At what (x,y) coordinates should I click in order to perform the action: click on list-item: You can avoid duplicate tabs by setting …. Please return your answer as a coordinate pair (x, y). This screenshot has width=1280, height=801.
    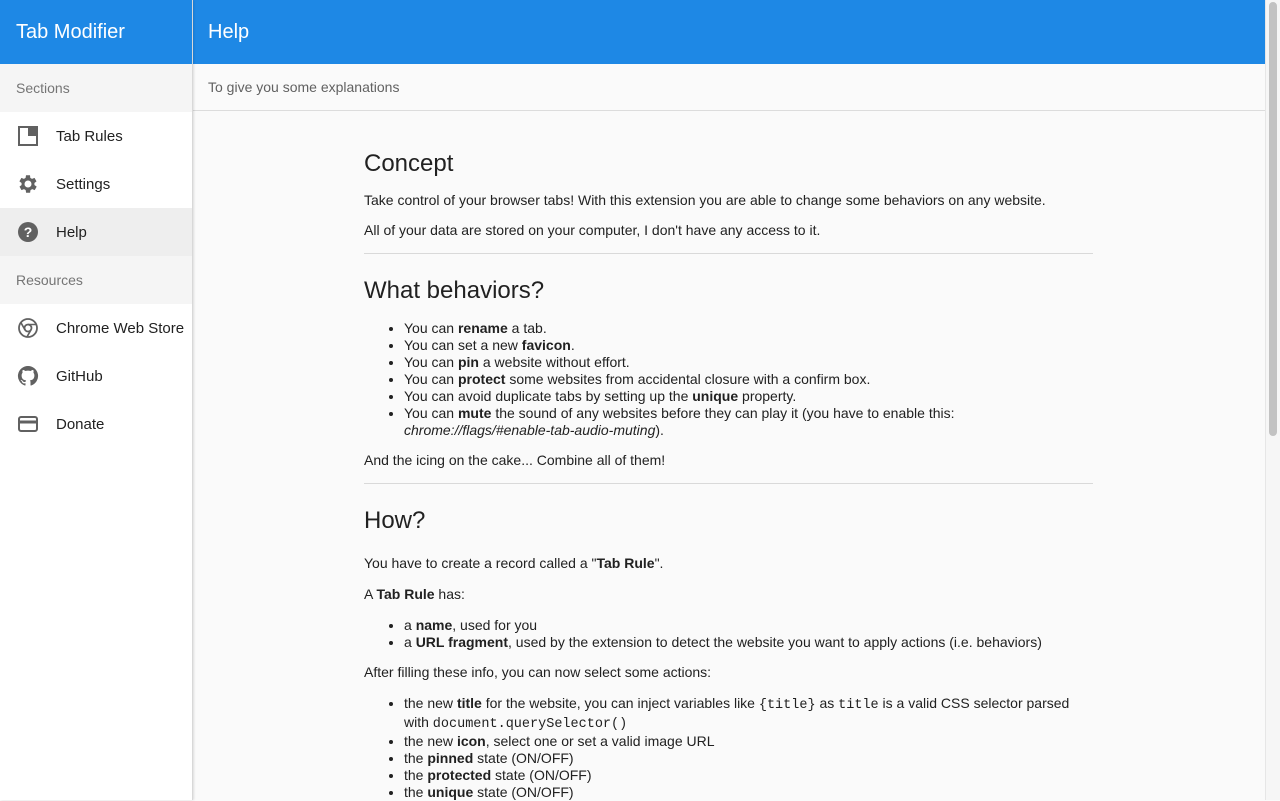
    Looking at the image, I should click on (748, 396).